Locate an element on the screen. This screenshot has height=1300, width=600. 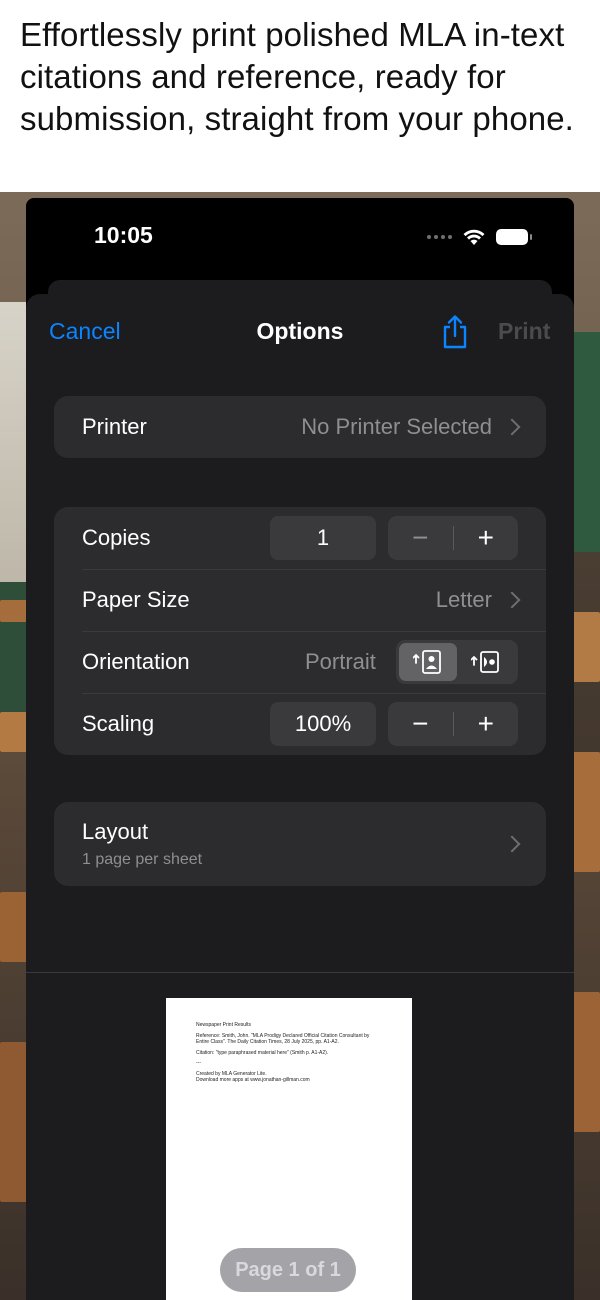
scaling-row: Scaling 100% − + is located at coordinates (300, 724).